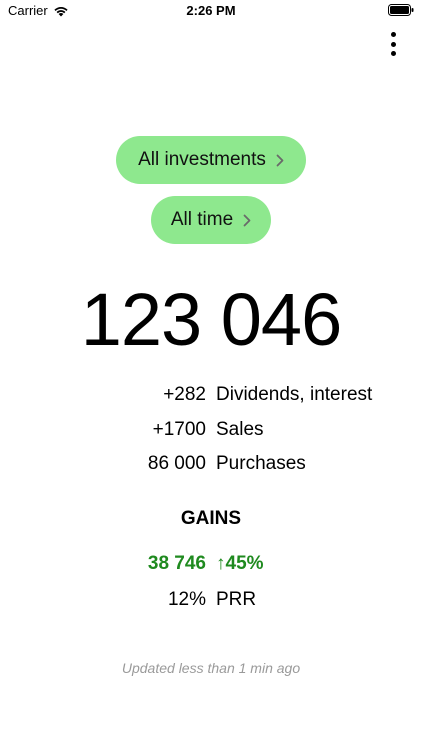  What do you see at coordinates (294, 394) in the screenshot?
I see `dividends-label: Dividends, interest` at bounding box center [294, 394].